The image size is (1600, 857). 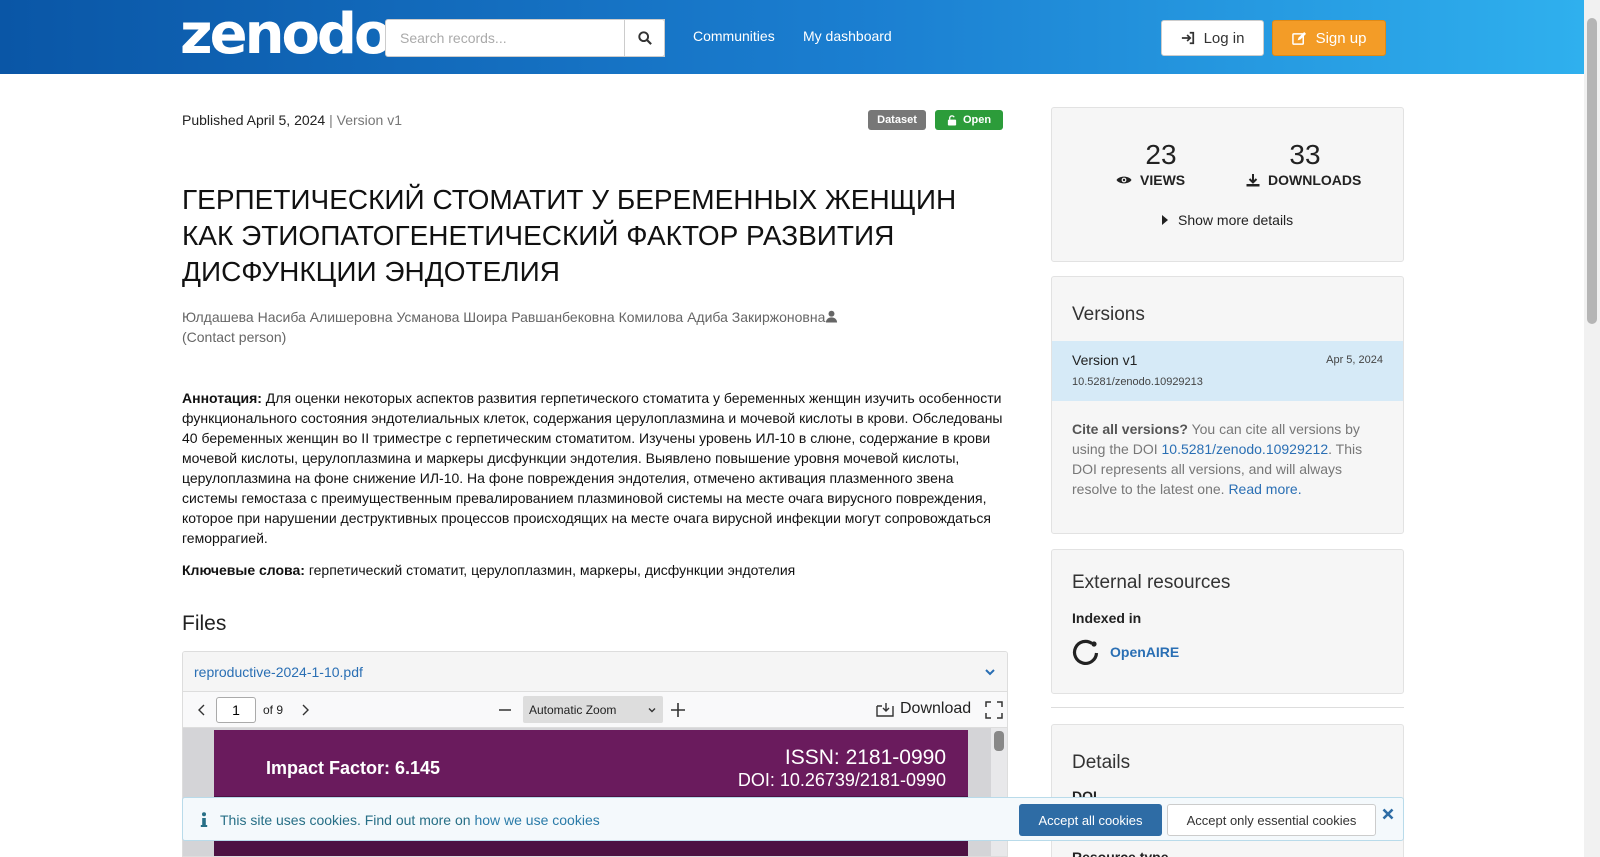 I want to click on published-date: Published April 5, 2024, so click(x=254, y=120).